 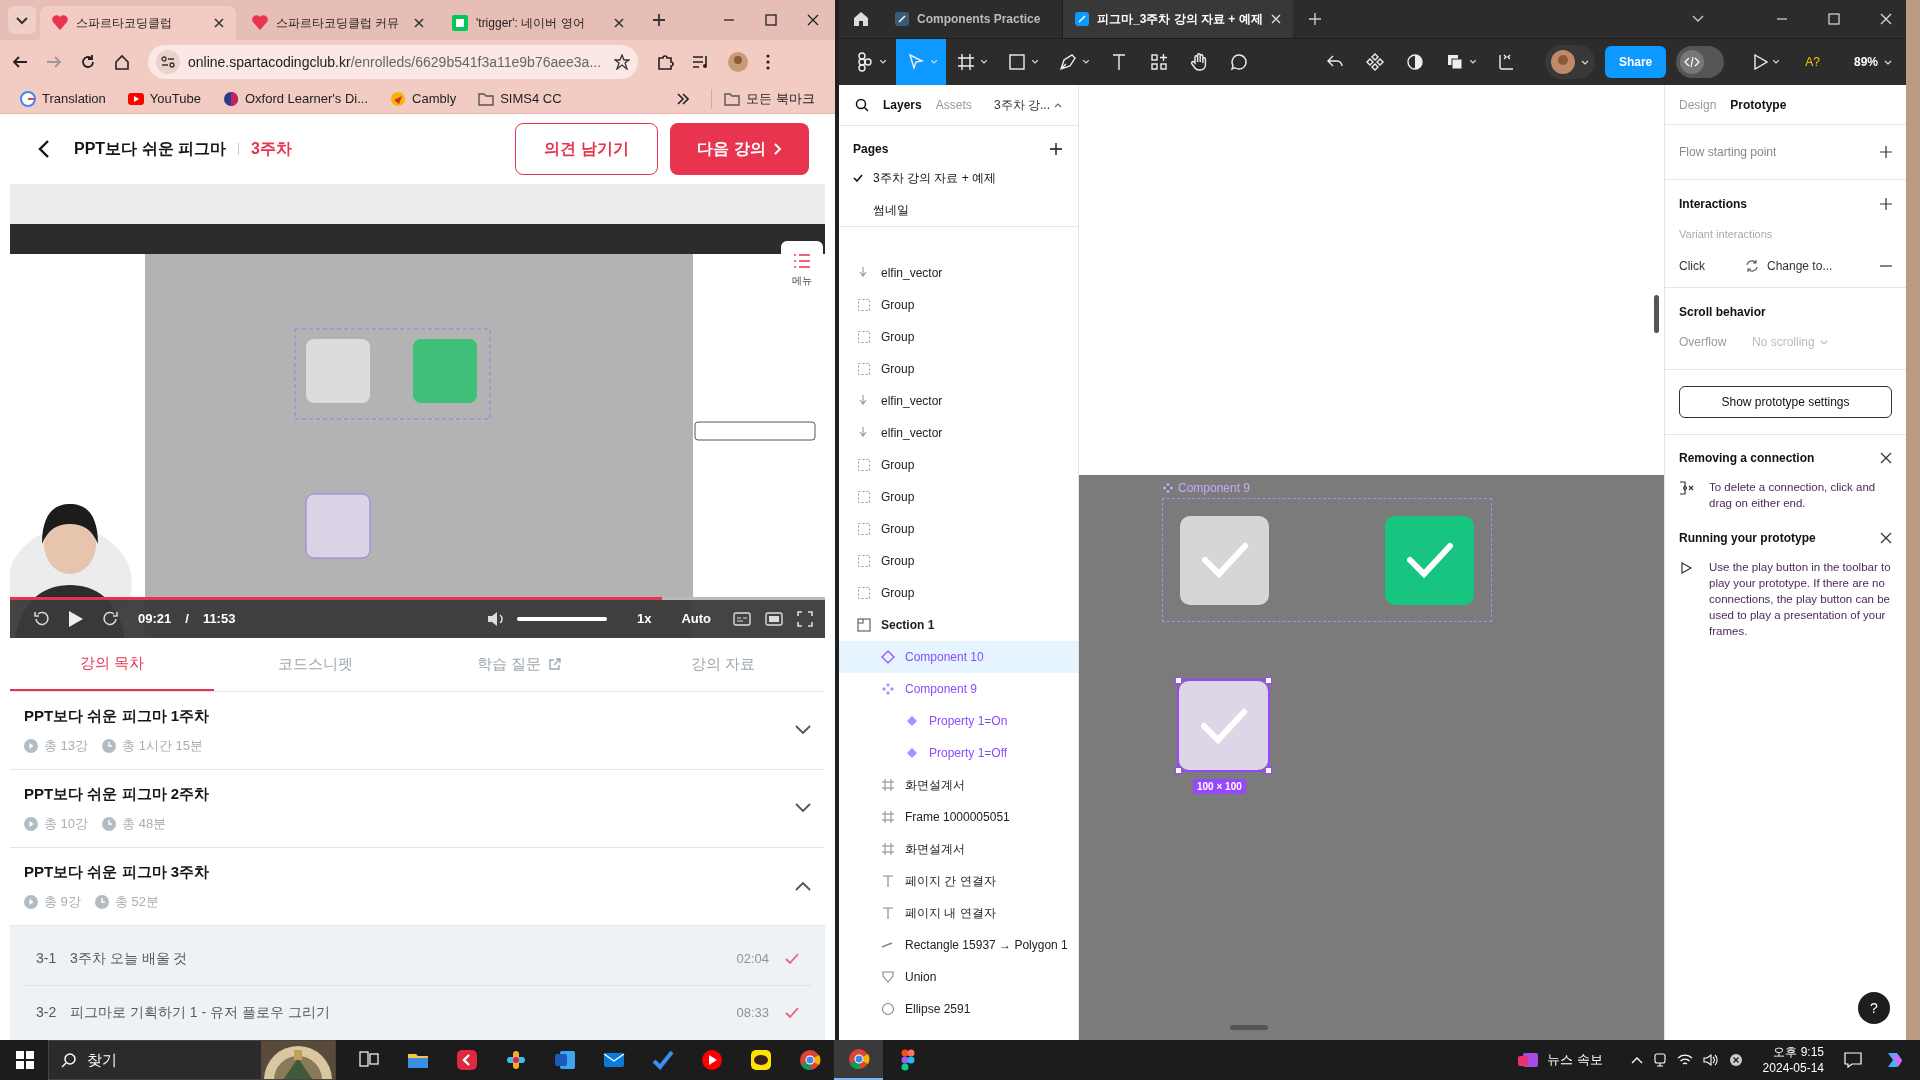 I want to click on back-chevron-icon, so click(x=44, y=149).